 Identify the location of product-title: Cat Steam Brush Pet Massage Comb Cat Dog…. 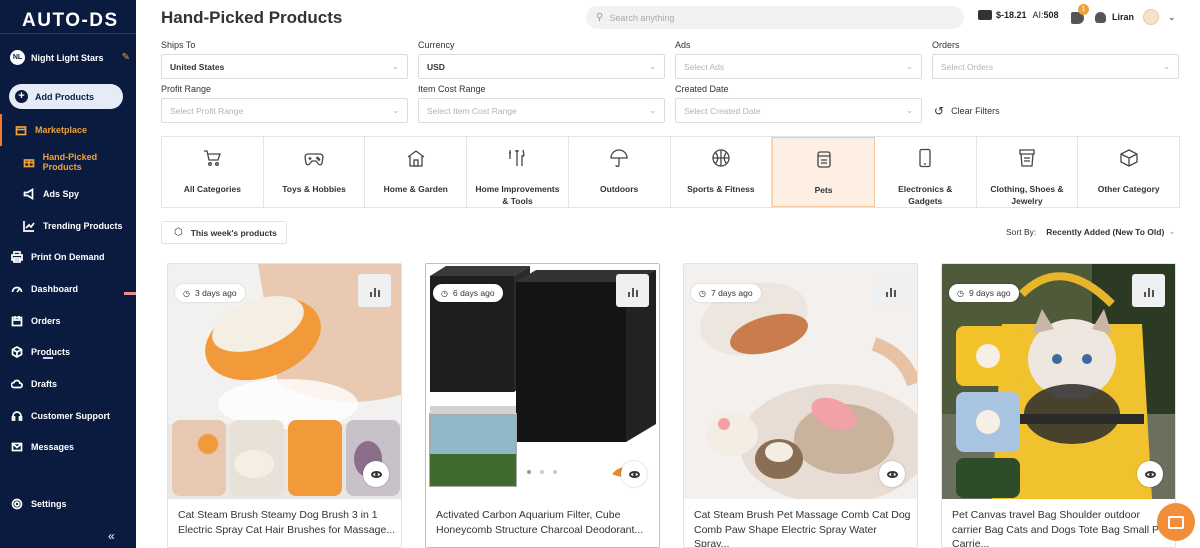
(803, 527).